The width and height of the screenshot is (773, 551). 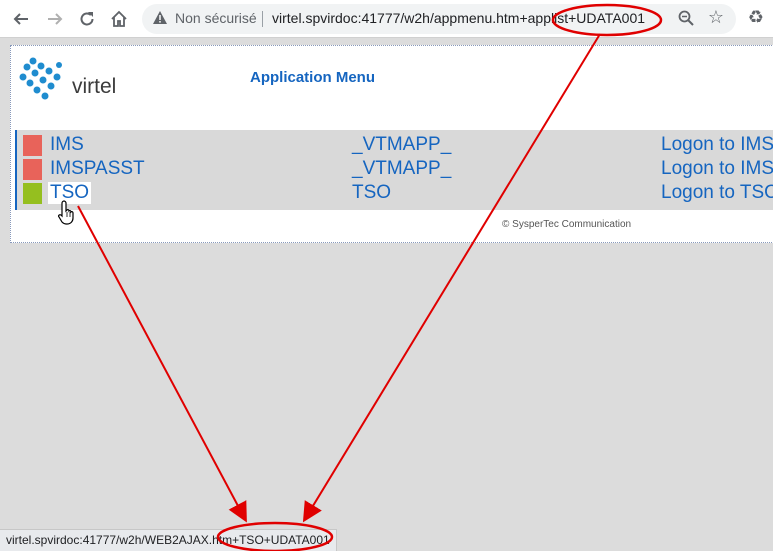 I want to click on app-template-link: TSO, so click(x=371, y=193).